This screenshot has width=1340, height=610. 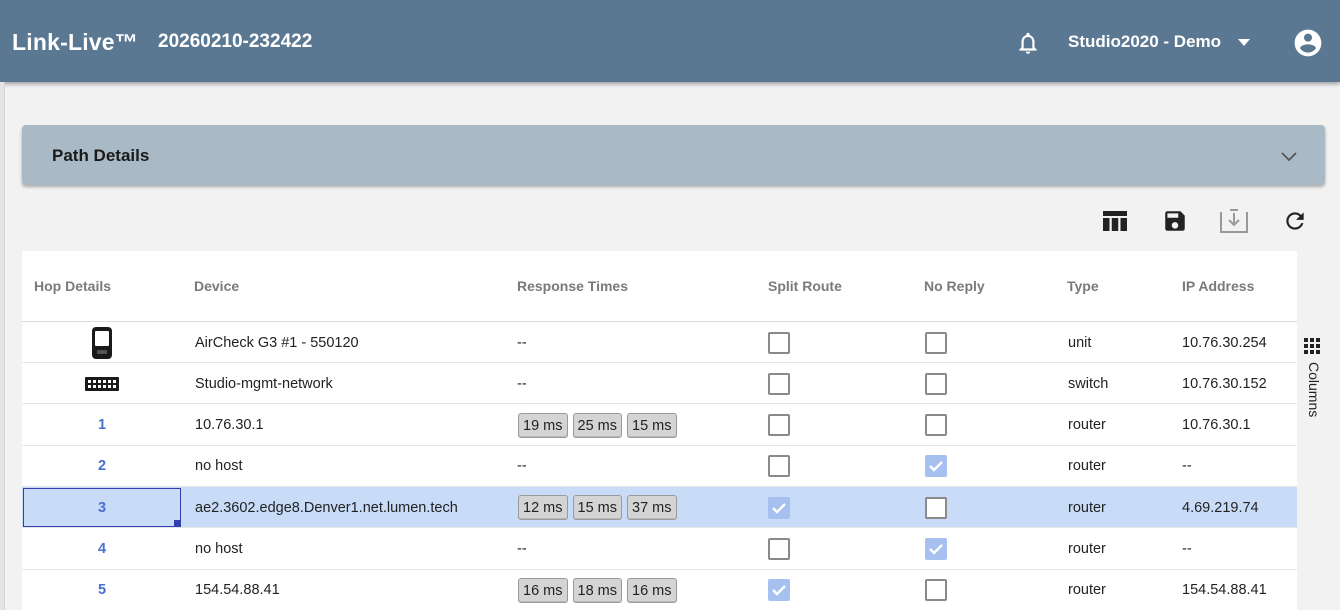 I want to click on path-details-accordion: Path Details, so click(x=673, y=155).